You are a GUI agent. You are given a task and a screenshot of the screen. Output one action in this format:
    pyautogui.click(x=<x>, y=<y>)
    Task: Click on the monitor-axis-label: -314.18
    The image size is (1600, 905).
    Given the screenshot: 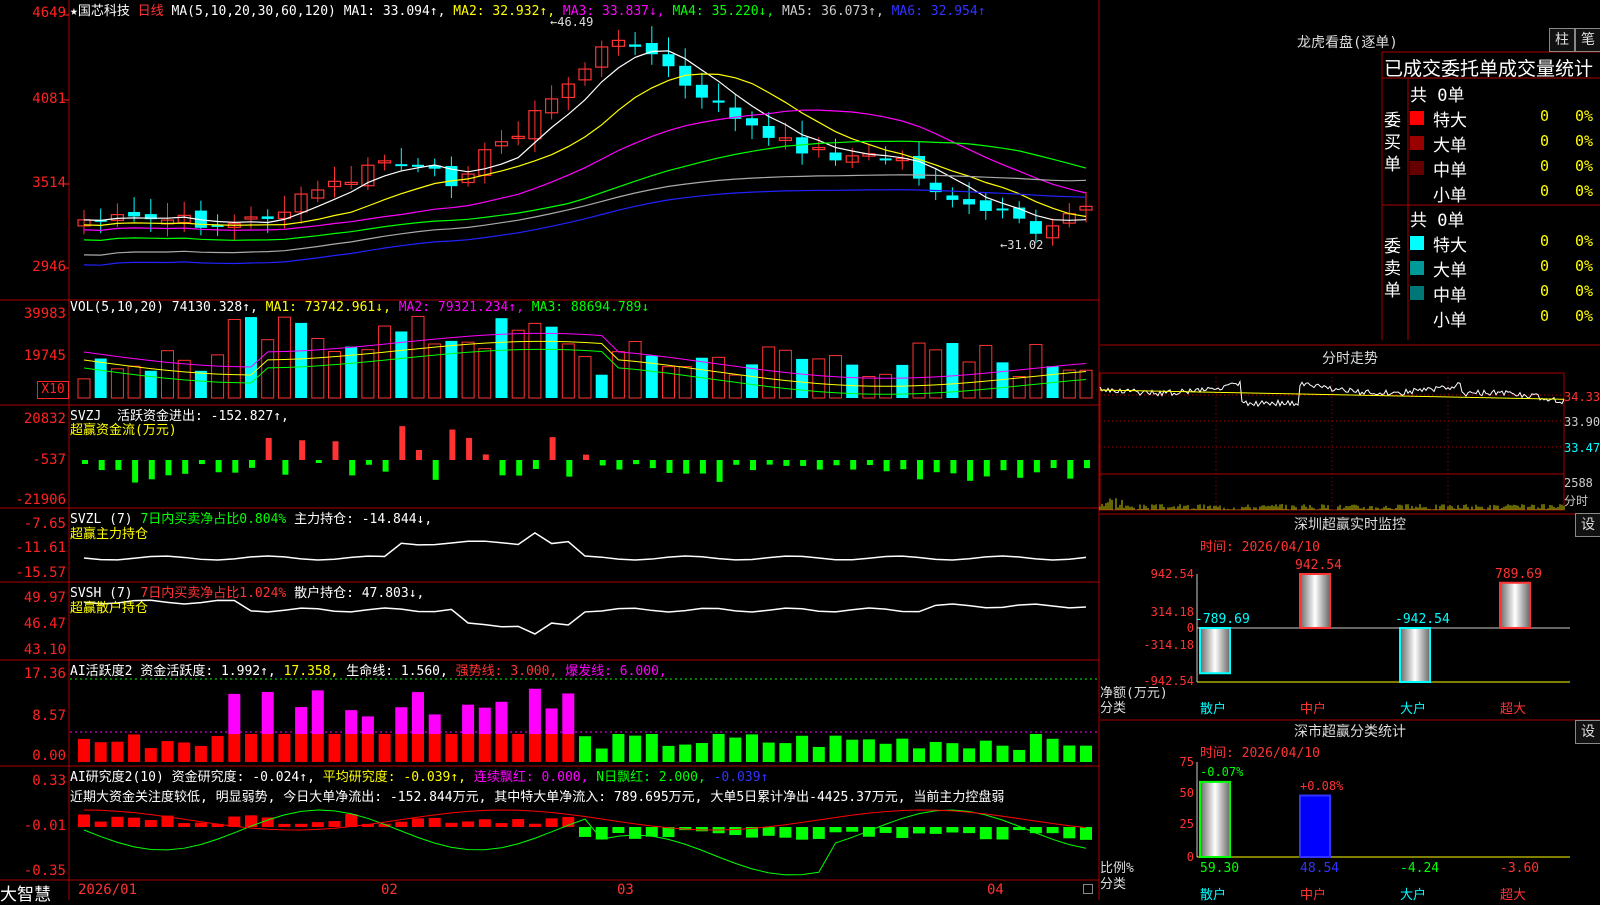 What is the action you would take?
    pyautogui.click(x=1168, y=645)
    